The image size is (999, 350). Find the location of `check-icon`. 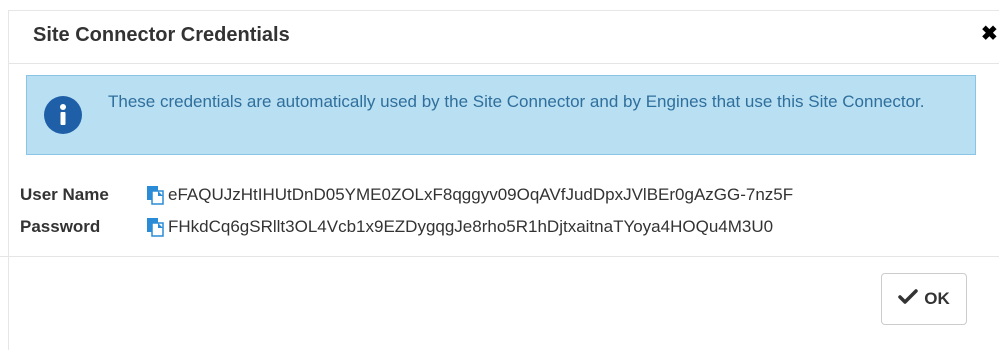

check-icon is located at coordinates (908, 299).